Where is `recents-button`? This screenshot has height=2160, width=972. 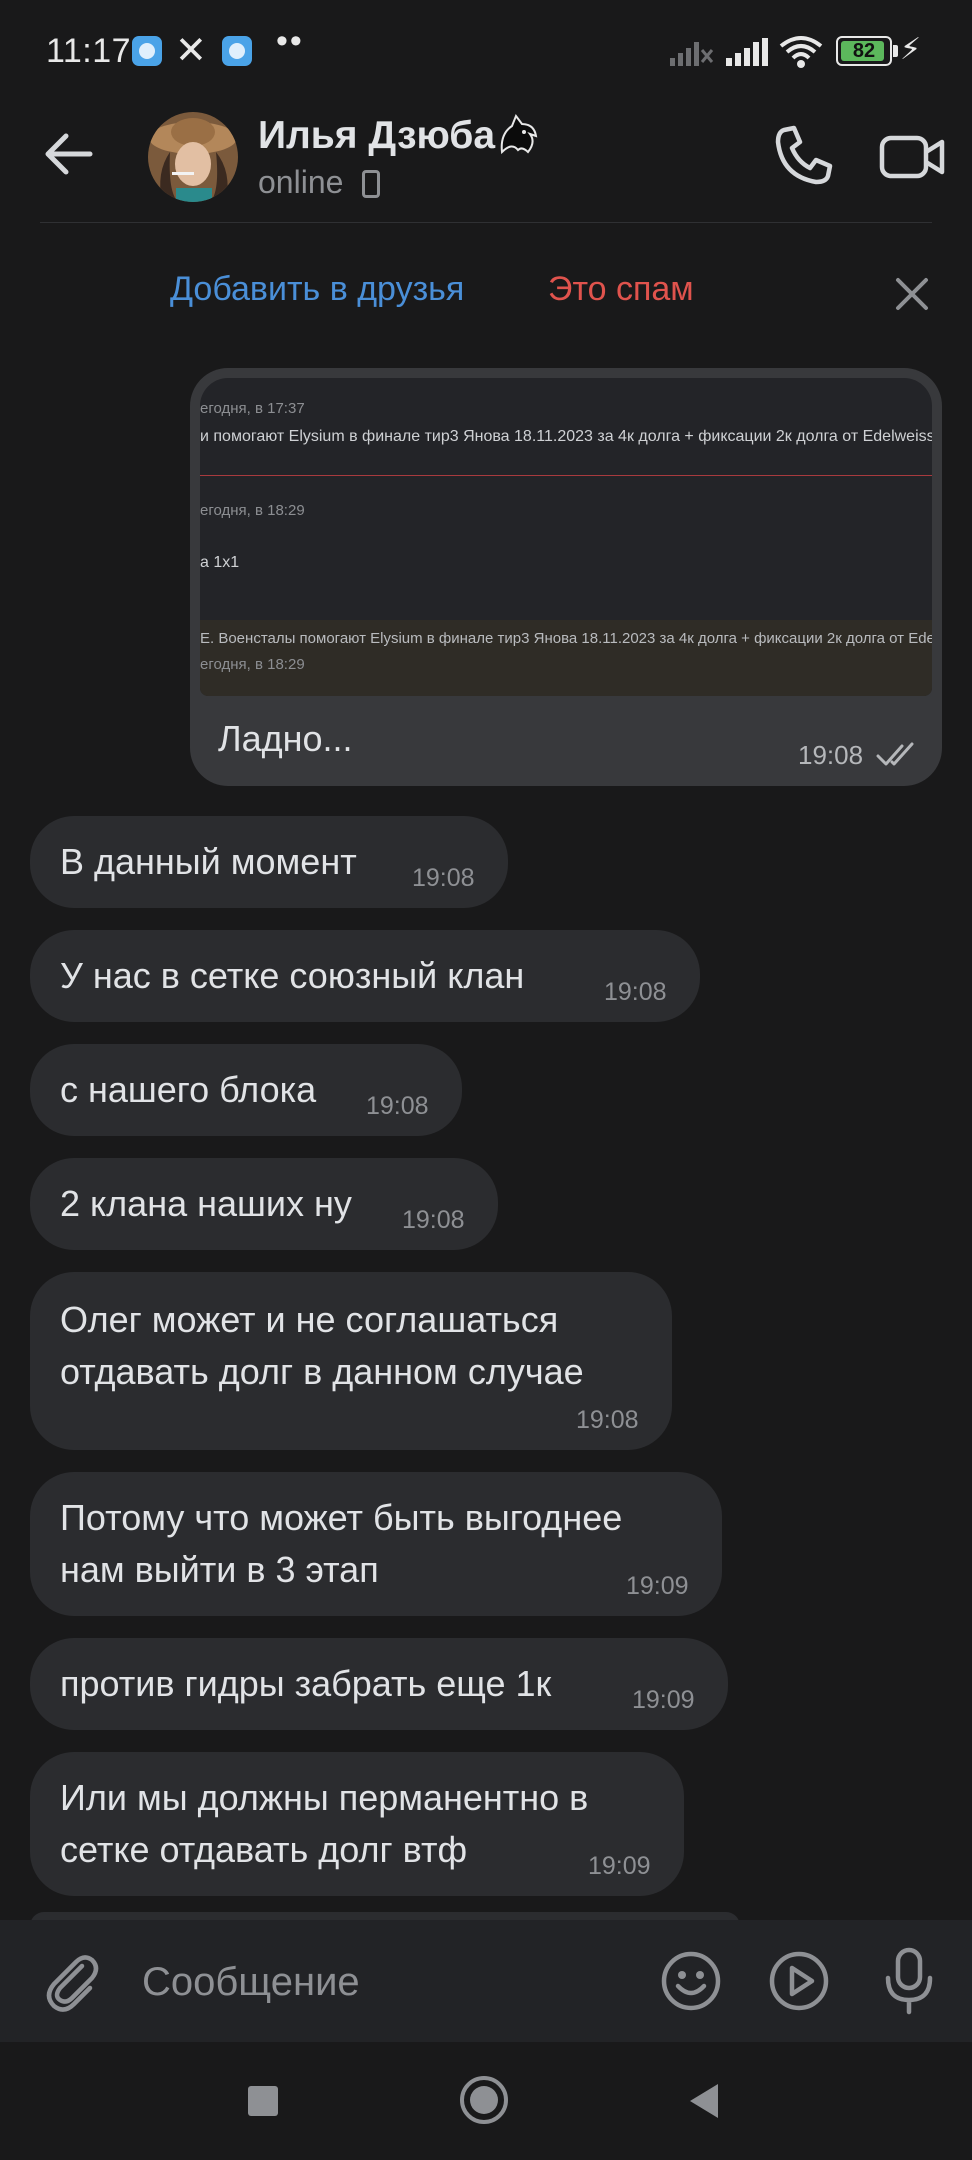 recents-button is located at coordinates (263, 2101).